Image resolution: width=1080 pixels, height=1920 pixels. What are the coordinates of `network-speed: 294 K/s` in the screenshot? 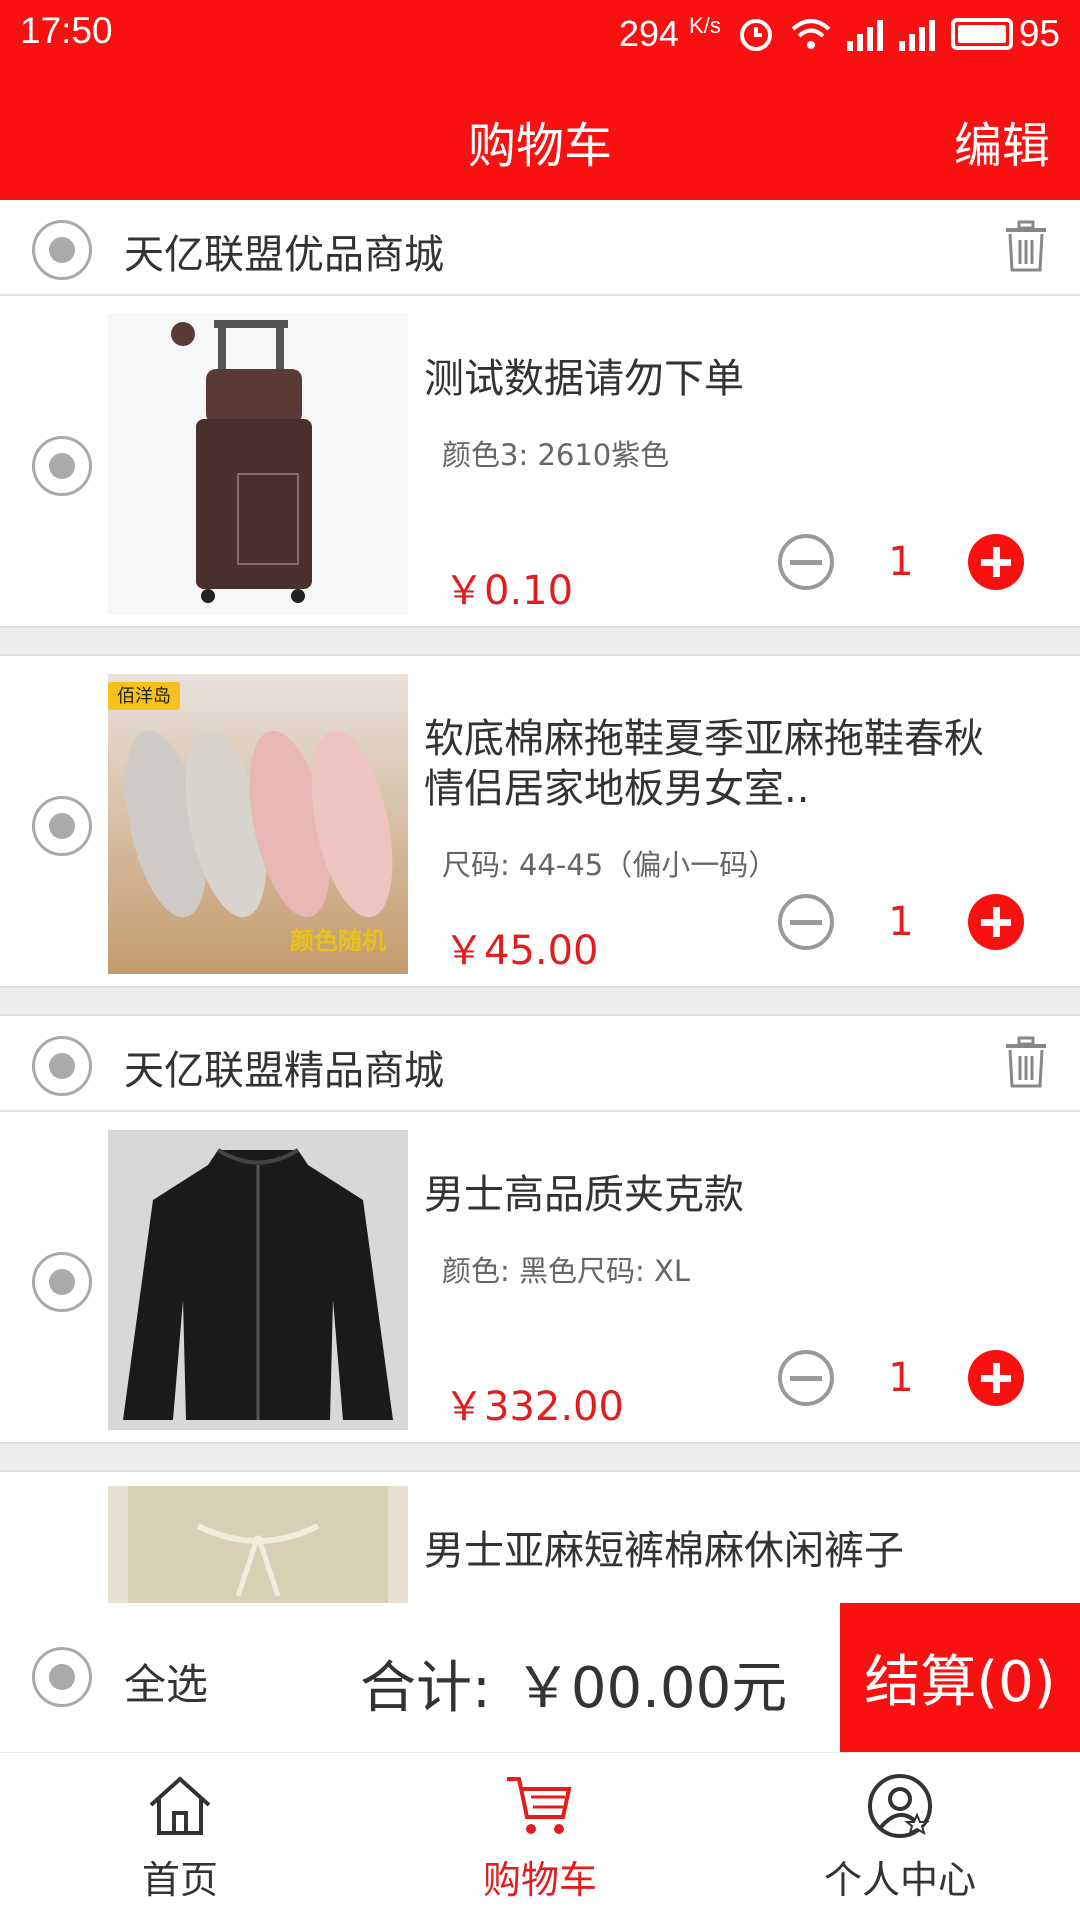 It's located at (669, 33).